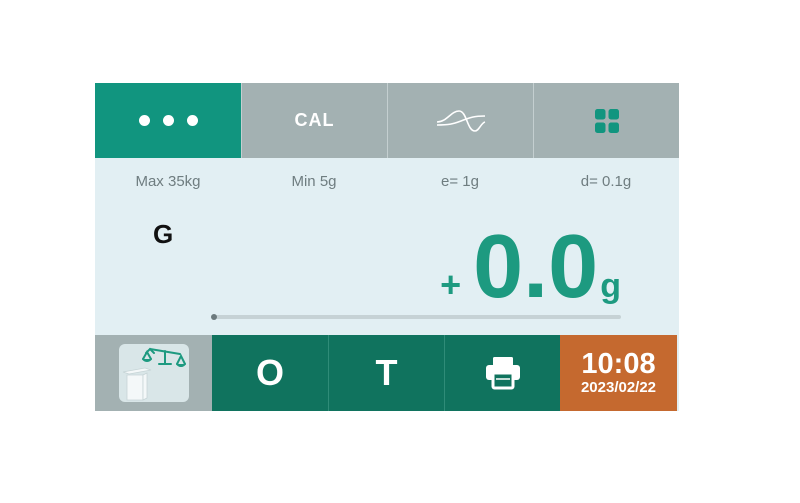  I want to click on capacity-bar, so click(416, 317).